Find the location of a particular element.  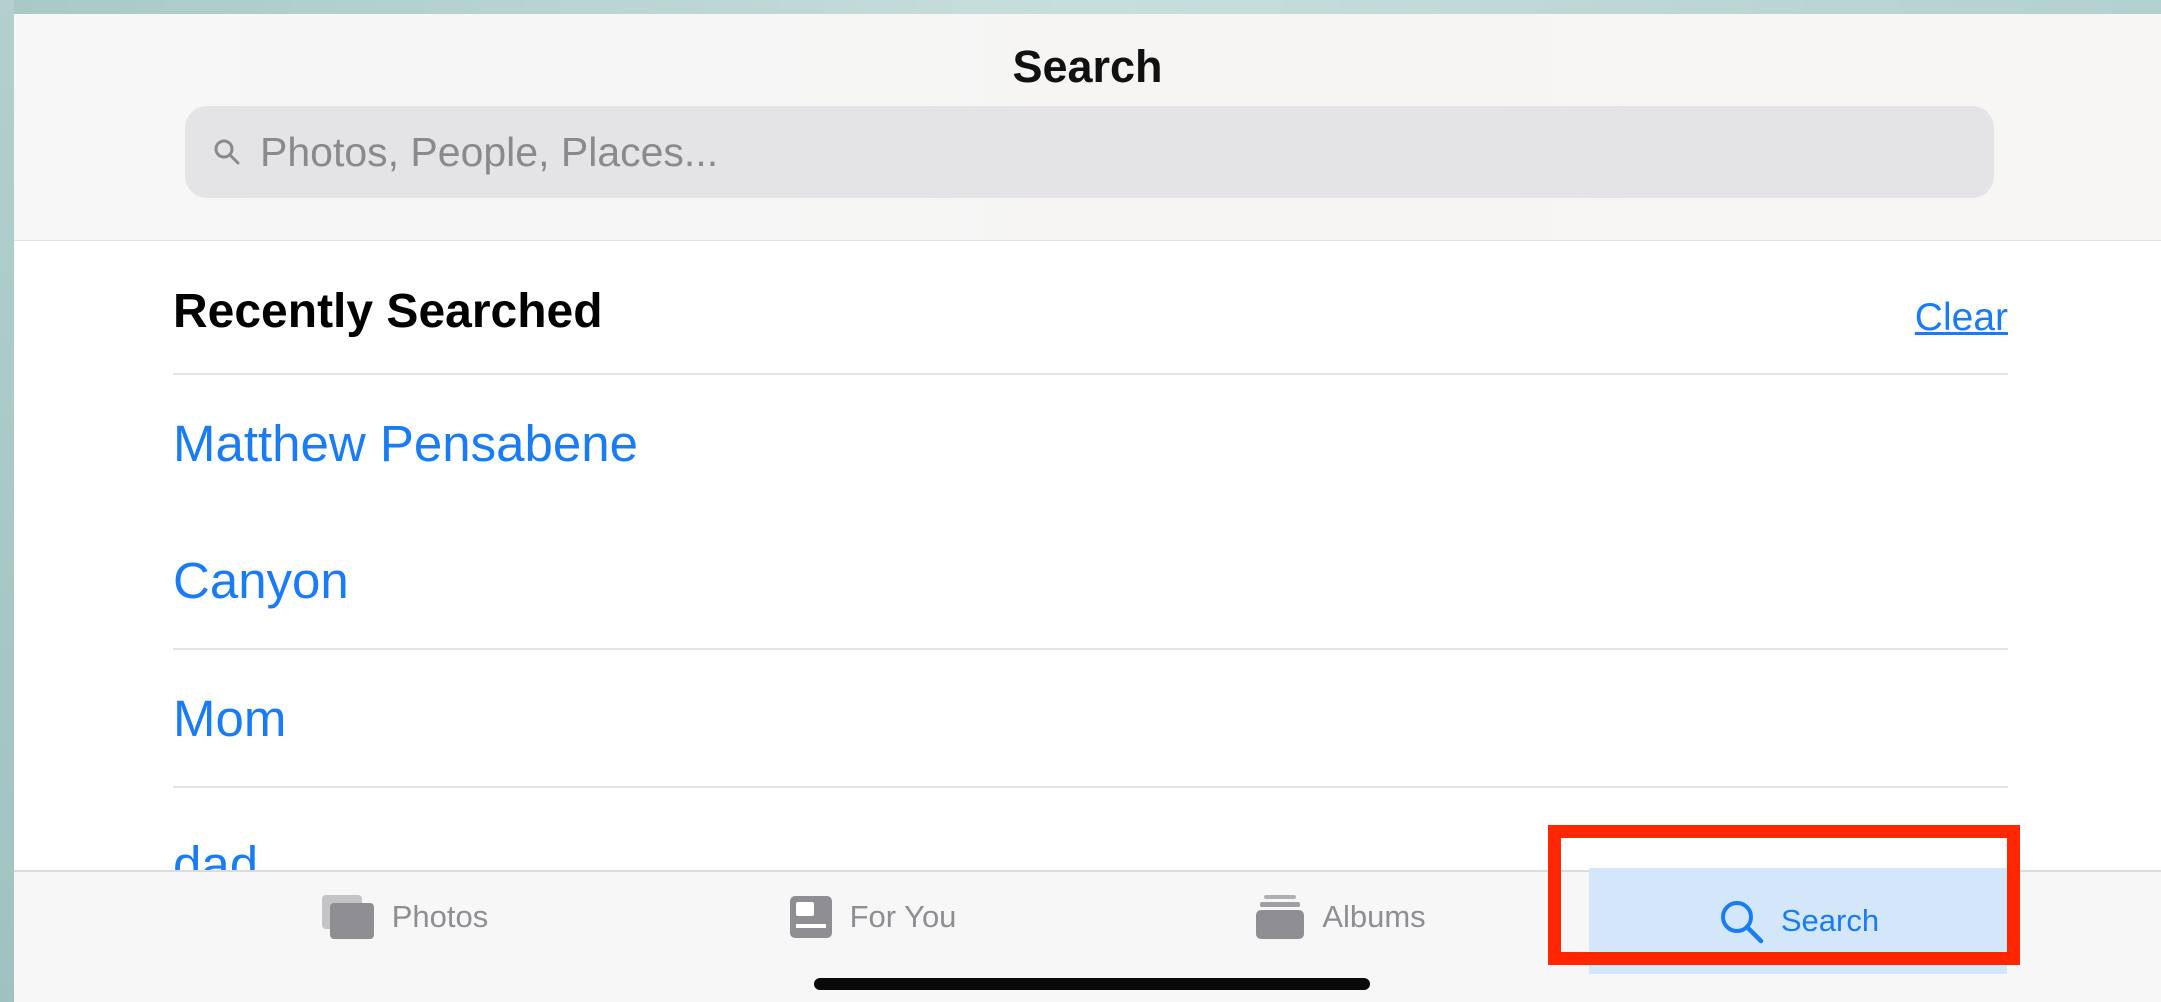

tab-label: Albums is located at coordinates (1374, 916).